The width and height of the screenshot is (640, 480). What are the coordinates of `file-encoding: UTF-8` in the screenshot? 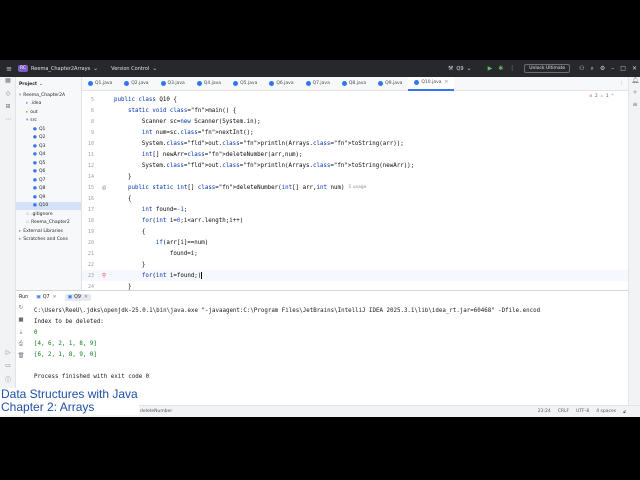 It's located at (582, 412).